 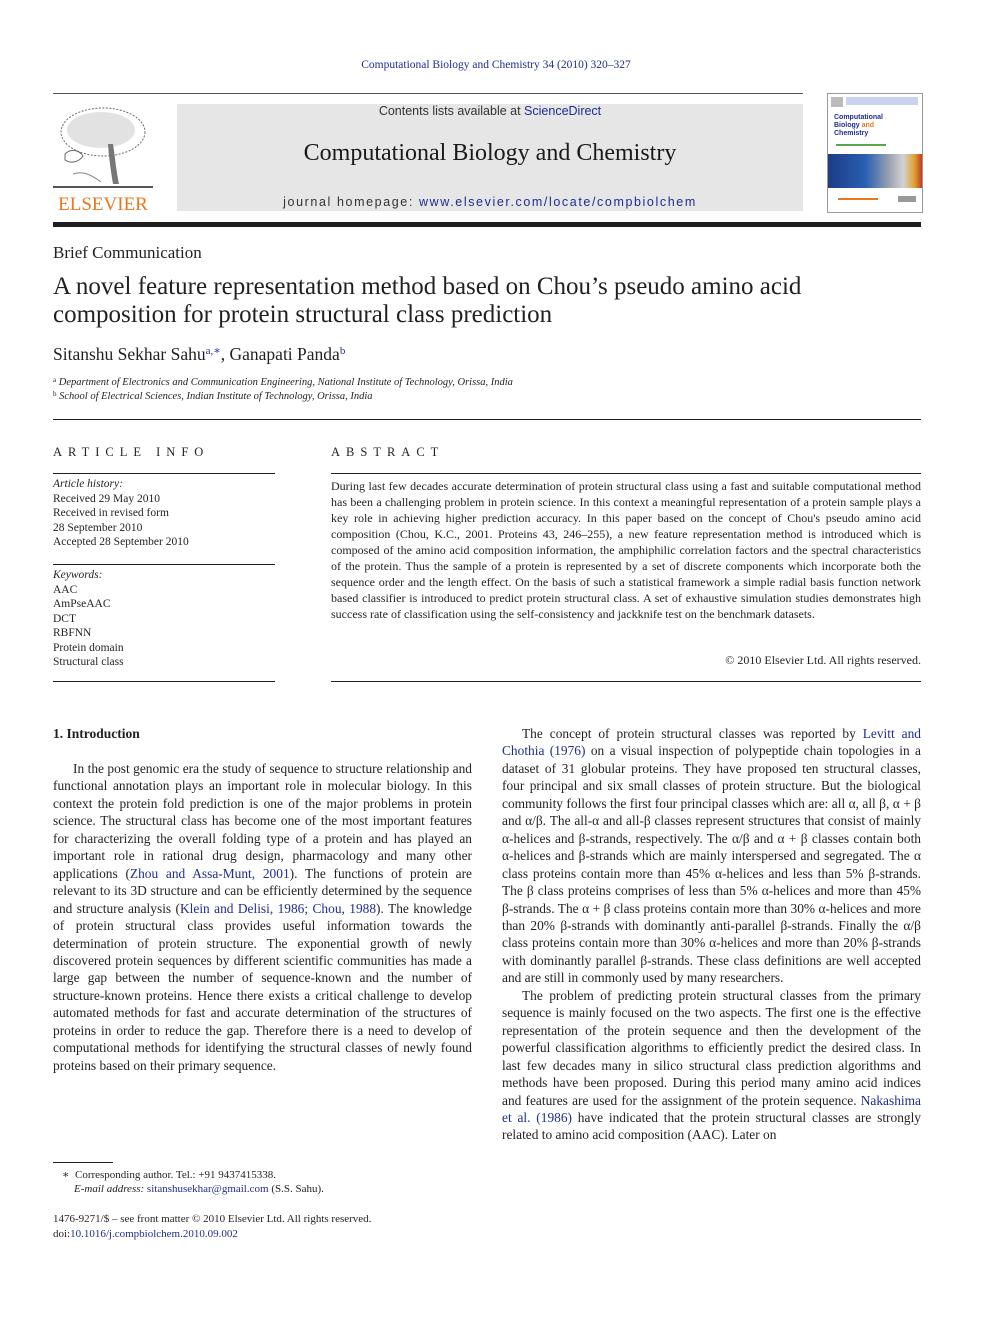 I want to click on journal-title: Computational Biology and Chemistry, so click(x=490, y=153).